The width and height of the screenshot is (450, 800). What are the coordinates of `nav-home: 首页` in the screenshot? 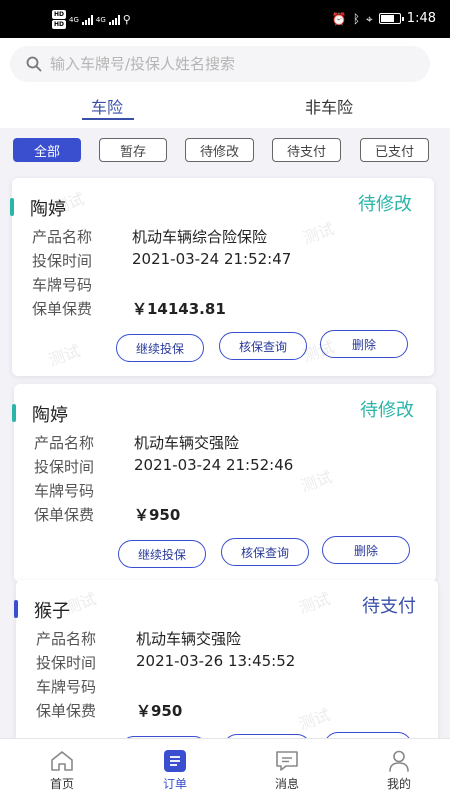 It's located at (62, 771).